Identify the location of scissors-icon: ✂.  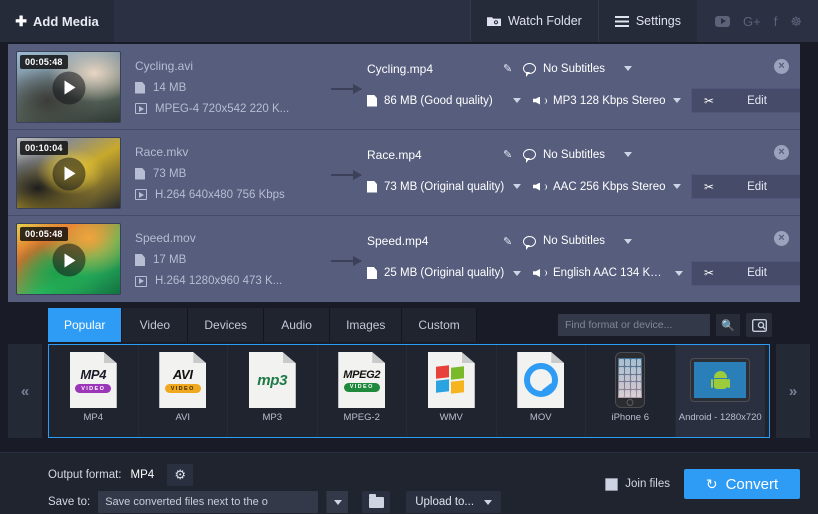
(709, 273).